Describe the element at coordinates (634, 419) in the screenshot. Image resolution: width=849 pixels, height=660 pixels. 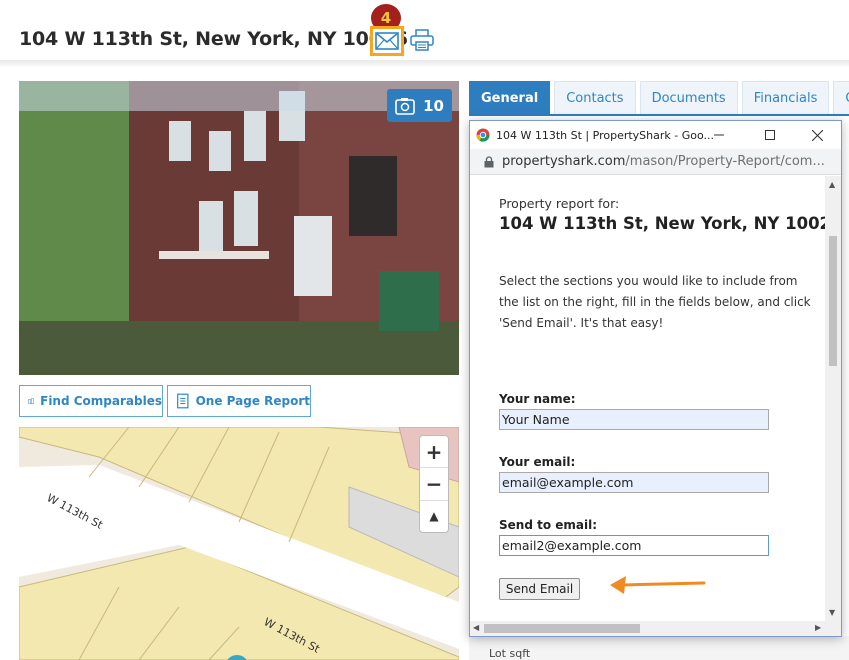
I see `your-name-field` at that location.